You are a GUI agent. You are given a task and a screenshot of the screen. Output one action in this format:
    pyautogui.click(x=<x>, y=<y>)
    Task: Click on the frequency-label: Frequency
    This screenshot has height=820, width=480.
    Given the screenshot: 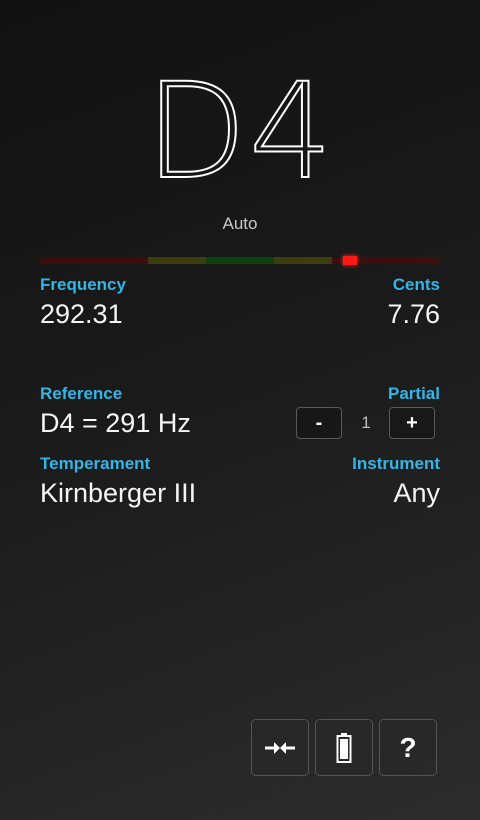 What is the action you would take?
    pyautogui.click(x=83, y=284)
    